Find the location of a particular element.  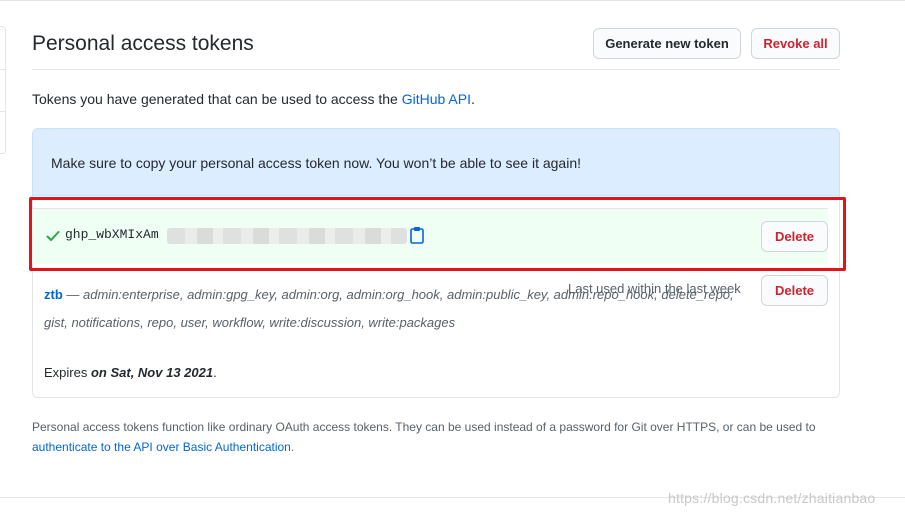

generate-new-token-button: Generate new token is located at coordinates (667, 43).